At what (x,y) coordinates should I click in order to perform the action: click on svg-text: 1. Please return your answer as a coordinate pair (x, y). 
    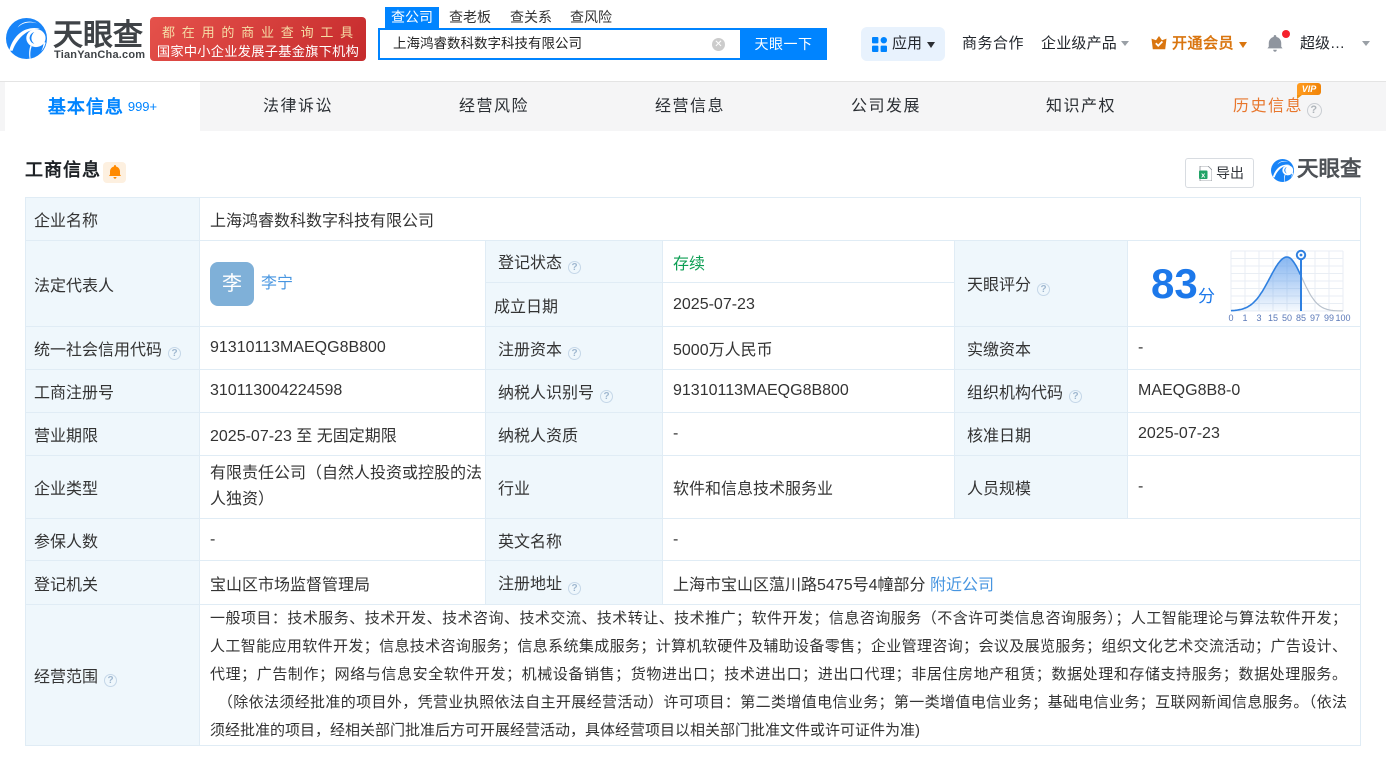
    Looking at the image, I should click on (1244, 318).